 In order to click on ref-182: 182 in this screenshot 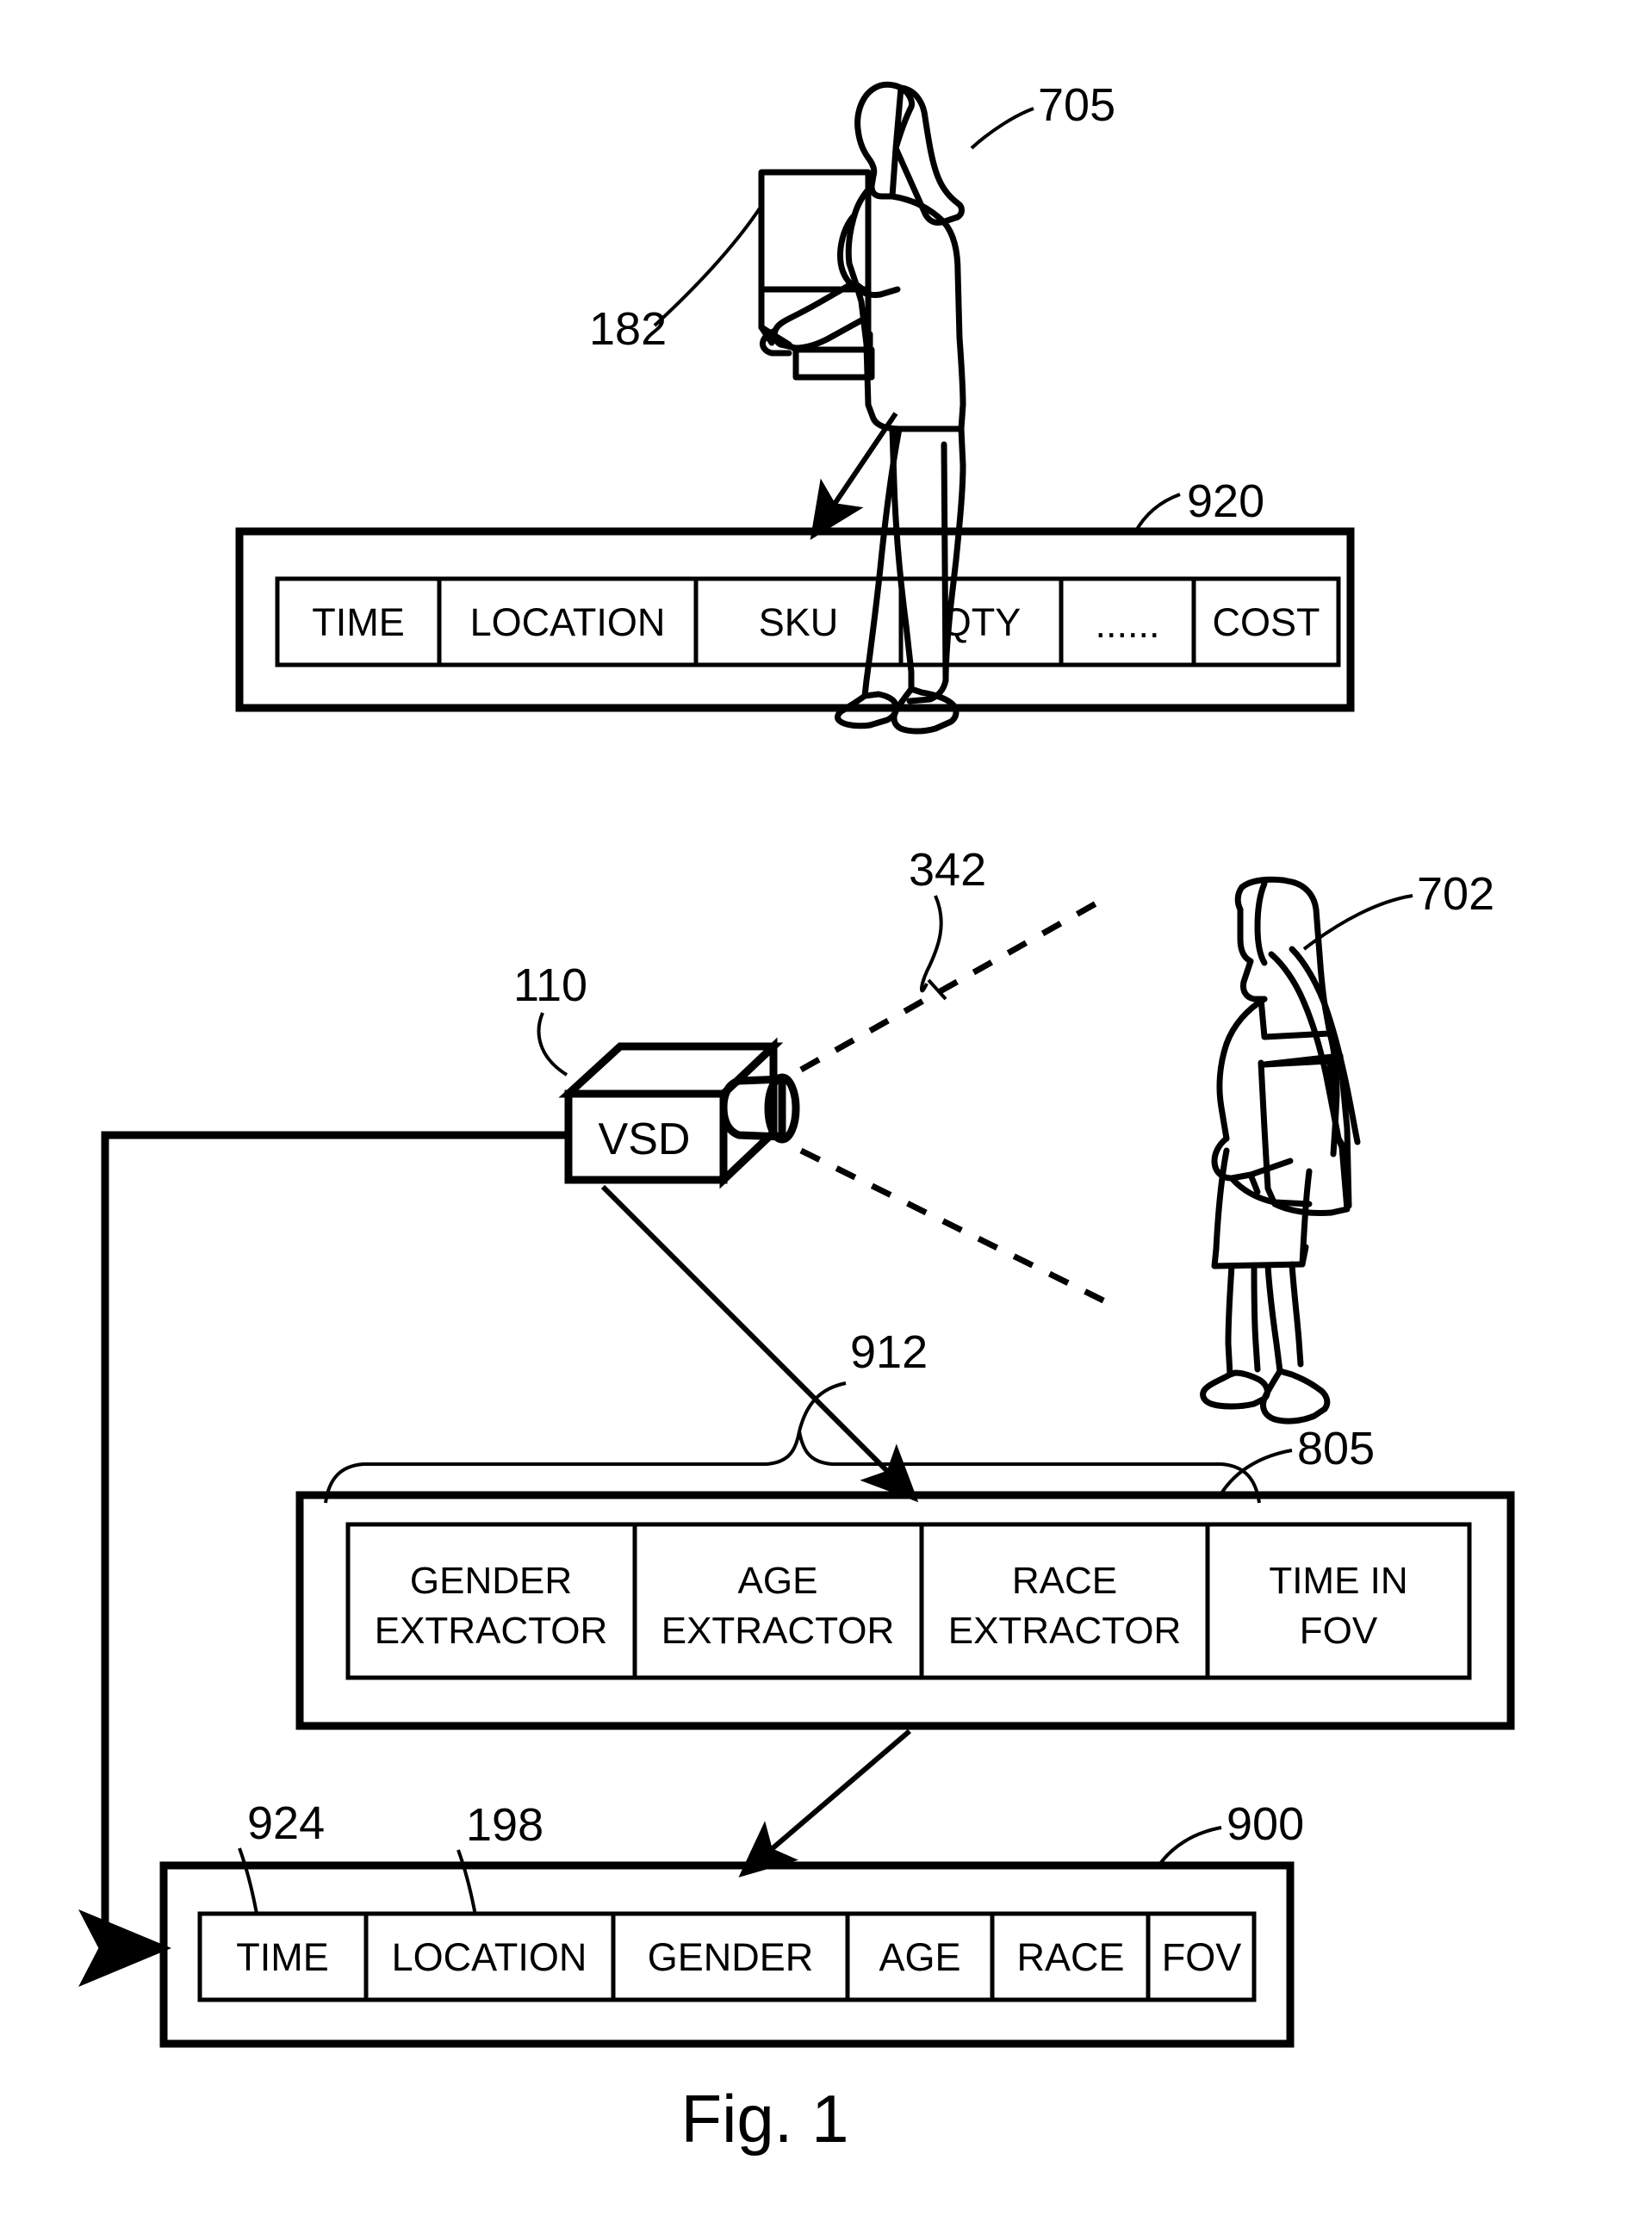, I will do `click(628, 329)`.